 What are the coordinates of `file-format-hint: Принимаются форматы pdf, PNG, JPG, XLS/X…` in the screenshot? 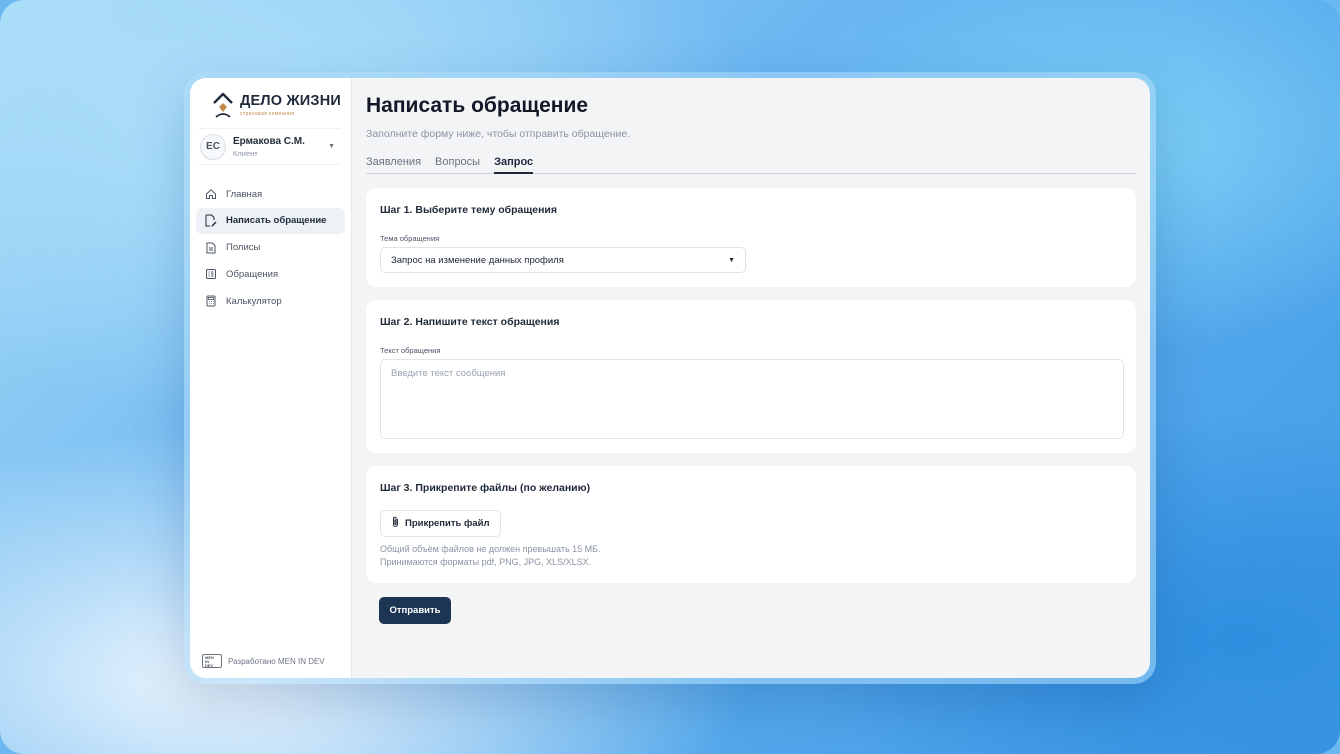 It's located at (486, 562).